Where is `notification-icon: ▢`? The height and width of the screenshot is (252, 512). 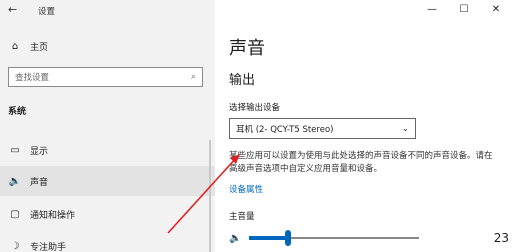
notification-icon: ▢ is located at coordinates (15, 214).